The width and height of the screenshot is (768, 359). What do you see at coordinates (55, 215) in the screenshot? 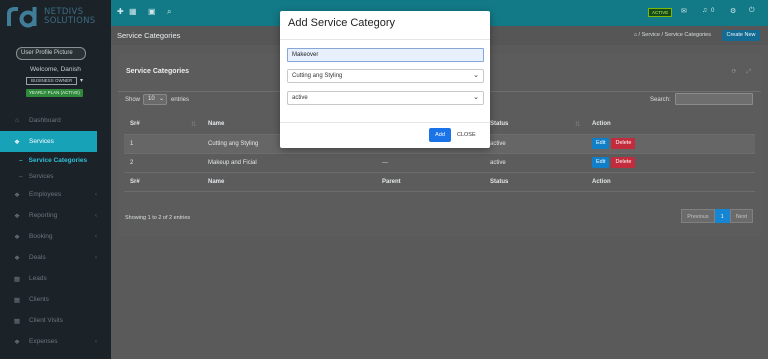
I see `sidebar-item-reporting: ❖ Reporting ‹` at bounding box center [55, 215].